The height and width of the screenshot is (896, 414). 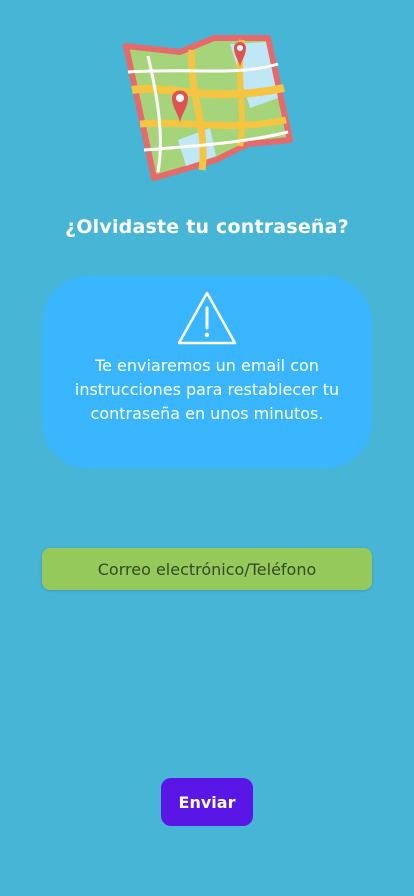 What do you see at coordinates (207, 569) in the screenshot?
I see `contact-input` at bounding box center [207, 569].